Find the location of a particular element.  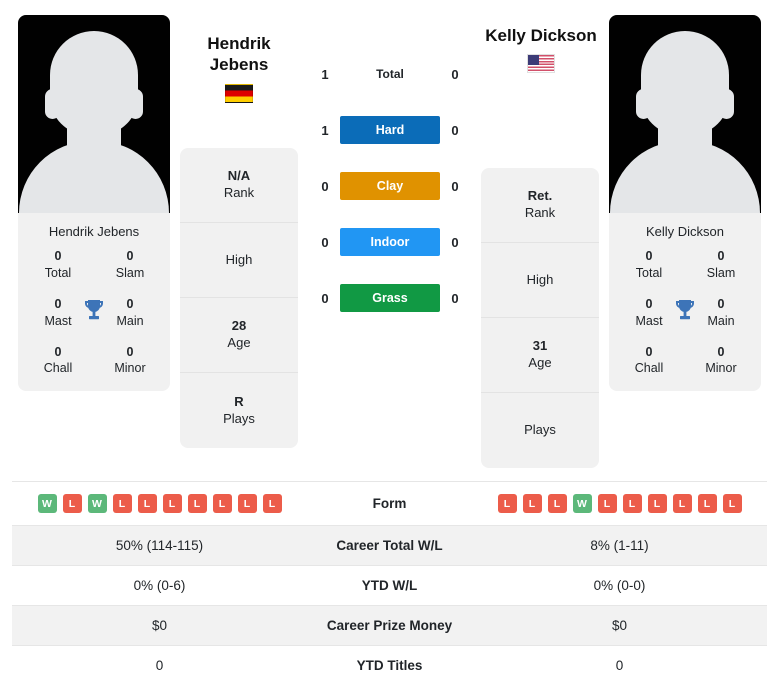

surface-badge-hard: Hard is located at coordinates (390, 130).